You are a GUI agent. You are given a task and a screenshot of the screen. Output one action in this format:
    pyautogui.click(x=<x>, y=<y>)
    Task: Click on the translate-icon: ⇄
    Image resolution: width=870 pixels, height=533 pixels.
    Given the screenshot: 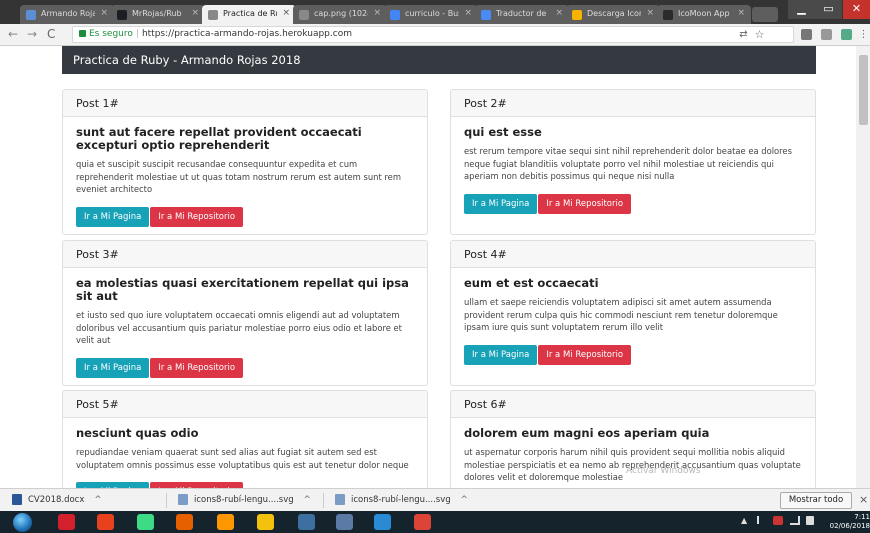 What is the action you would take?
    pyautogui.click(x=743, y=34)
    